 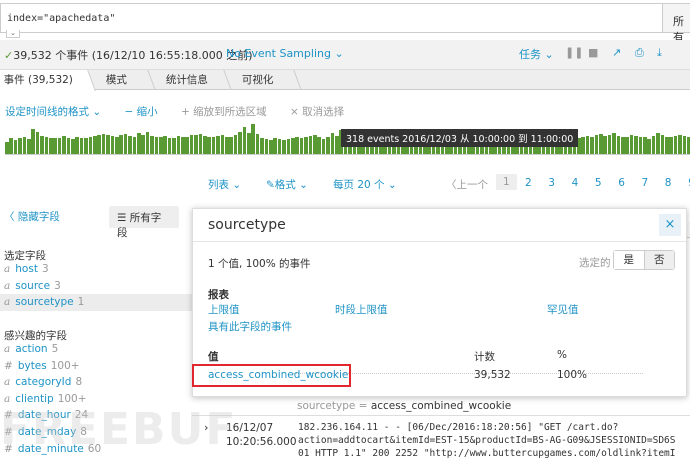 I want to click on top-values-link: 上限值, so click(x=224, y=309).